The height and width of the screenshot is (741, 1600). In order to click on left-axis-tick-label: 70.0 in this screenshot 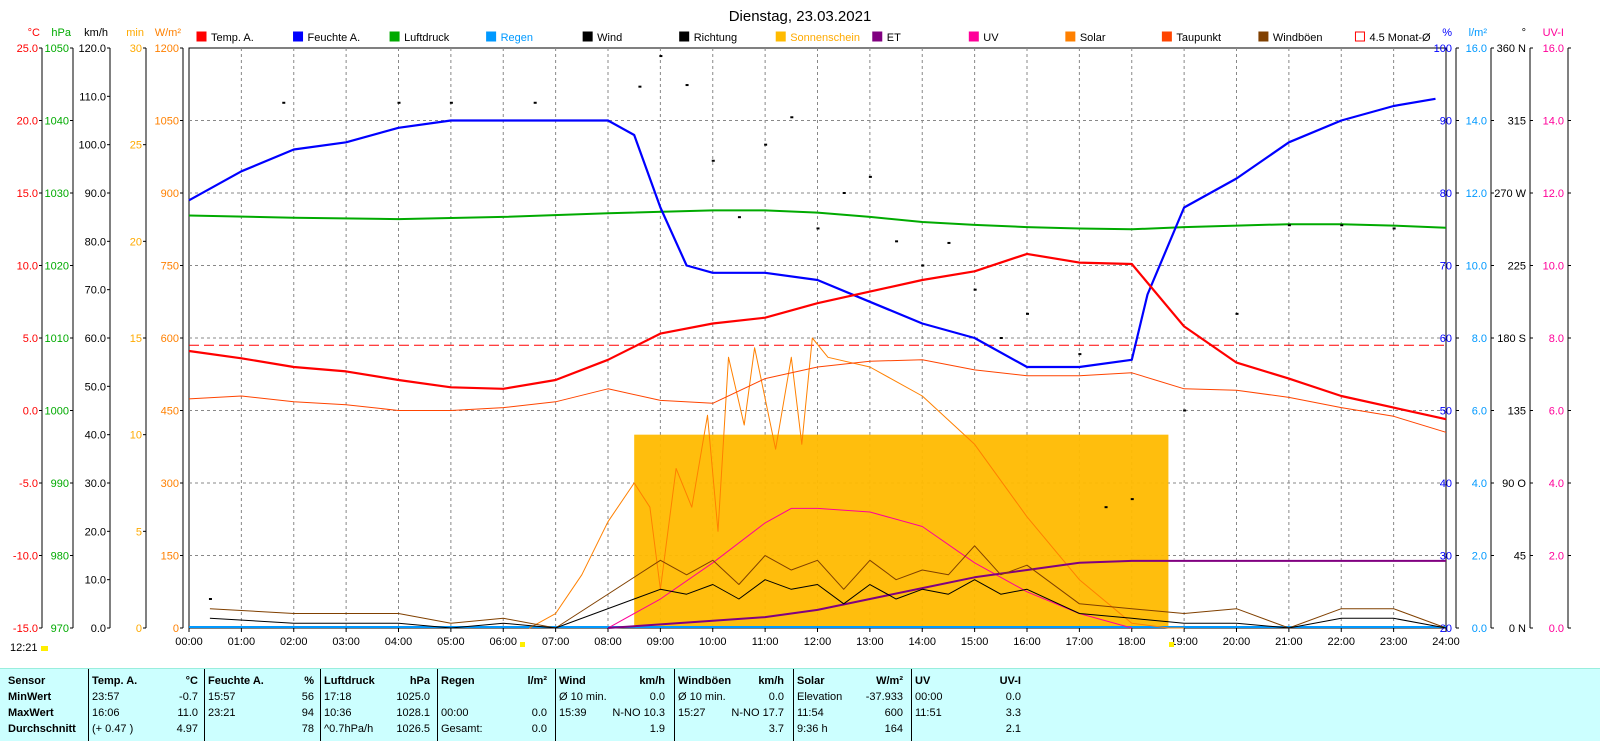, I will do `click(95, 291)`.